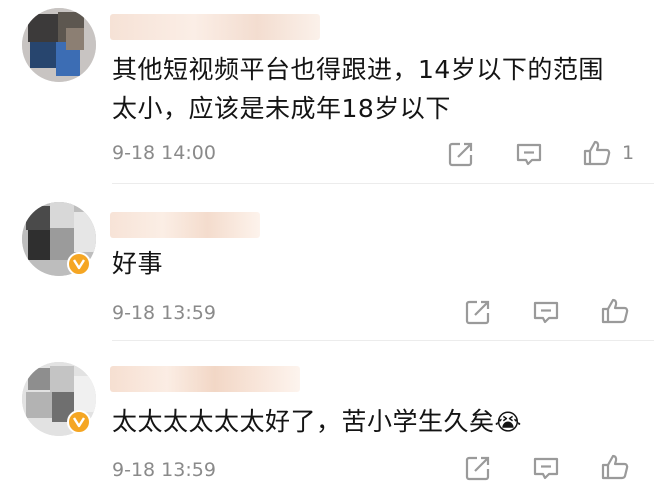 The image size is (654, 488). Describe the element at coordinates (164, 153) in the screenshot. I see `comment-time: 9-18 14:00` at that location.